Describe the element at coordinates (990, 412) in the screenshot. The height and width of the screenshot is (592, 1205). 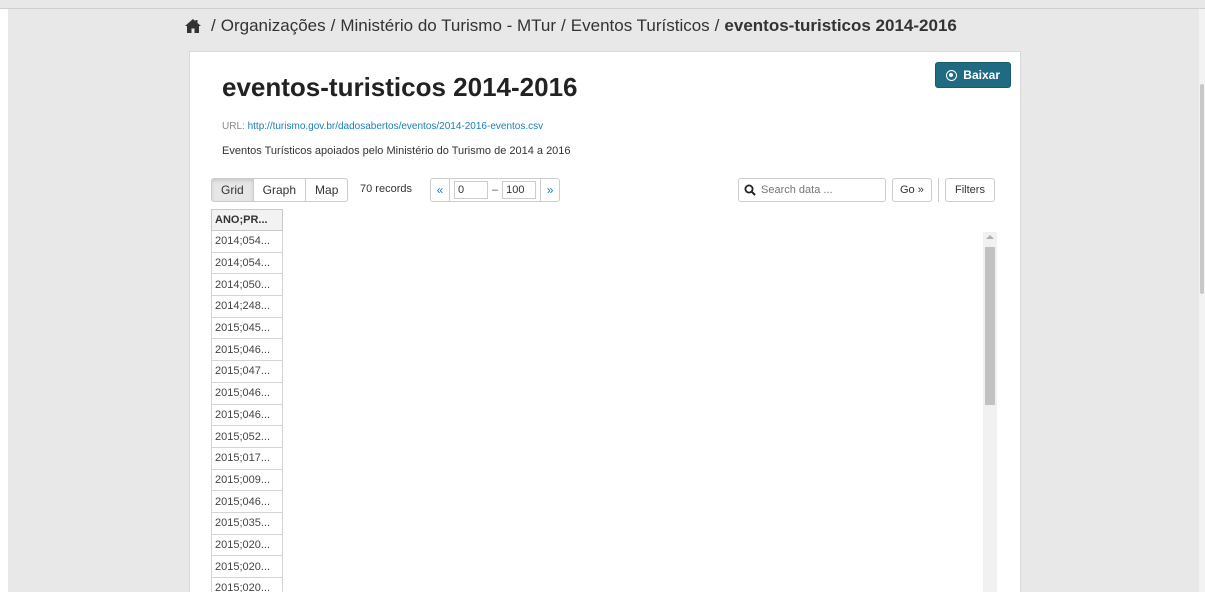
I see `grid-scrollbar` at that location.